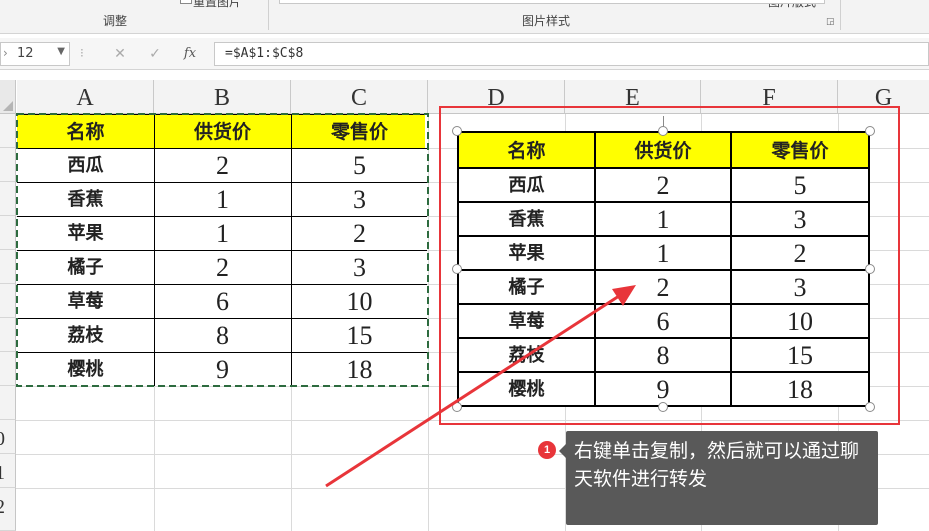 The image size is (929, 531). Describe the element at coordinates (717, 465) in the screenshot. I see `callout-text: 右键单击复制，然后就可以通过聊天软件进行转发` at that location.